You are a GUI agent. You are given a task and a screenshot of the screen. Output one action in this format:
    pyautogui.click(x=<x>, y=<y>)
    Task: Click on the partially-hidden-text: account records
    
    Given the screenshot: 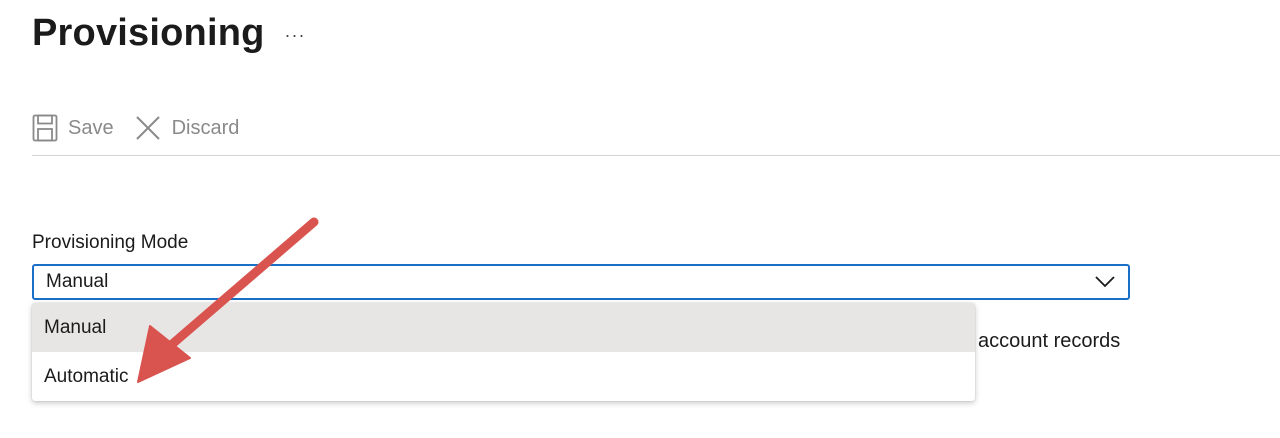 What is the action you would take?
    pyautogui.click(x=1049, y=341)
    